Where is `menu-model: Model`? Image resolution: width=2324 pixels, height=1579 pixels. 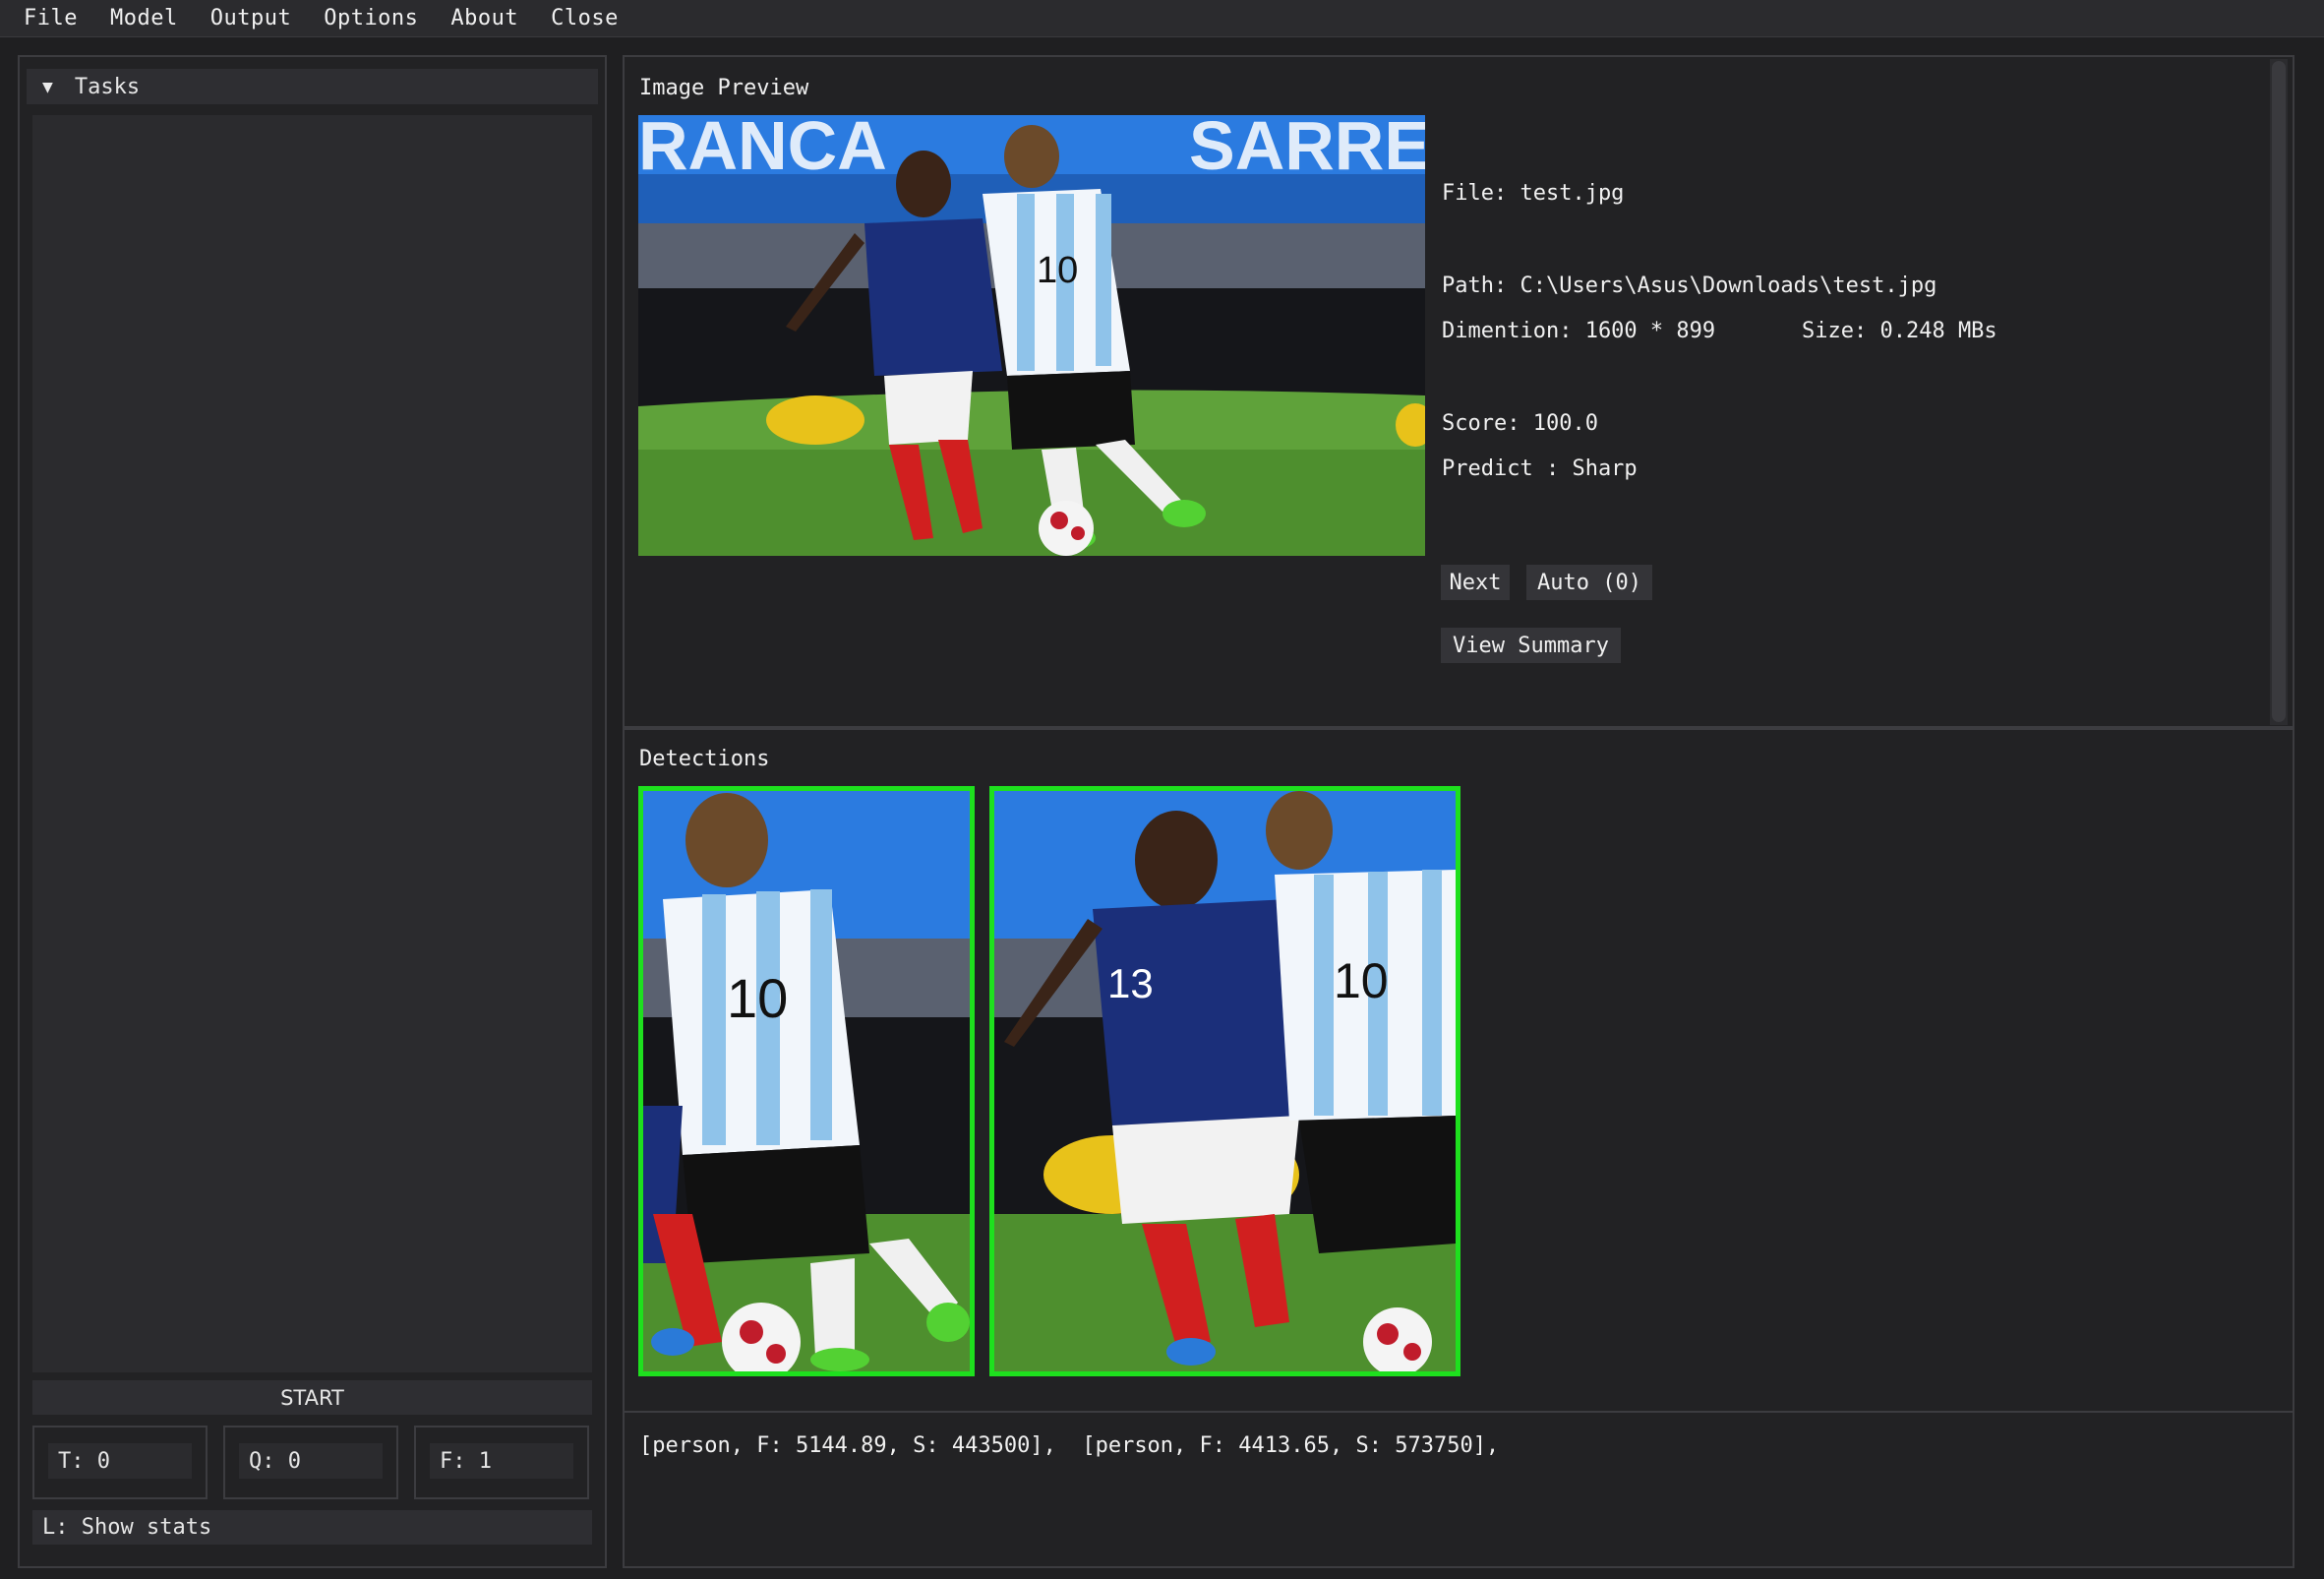 menu-model: Model is located at coordinates (144, 18).